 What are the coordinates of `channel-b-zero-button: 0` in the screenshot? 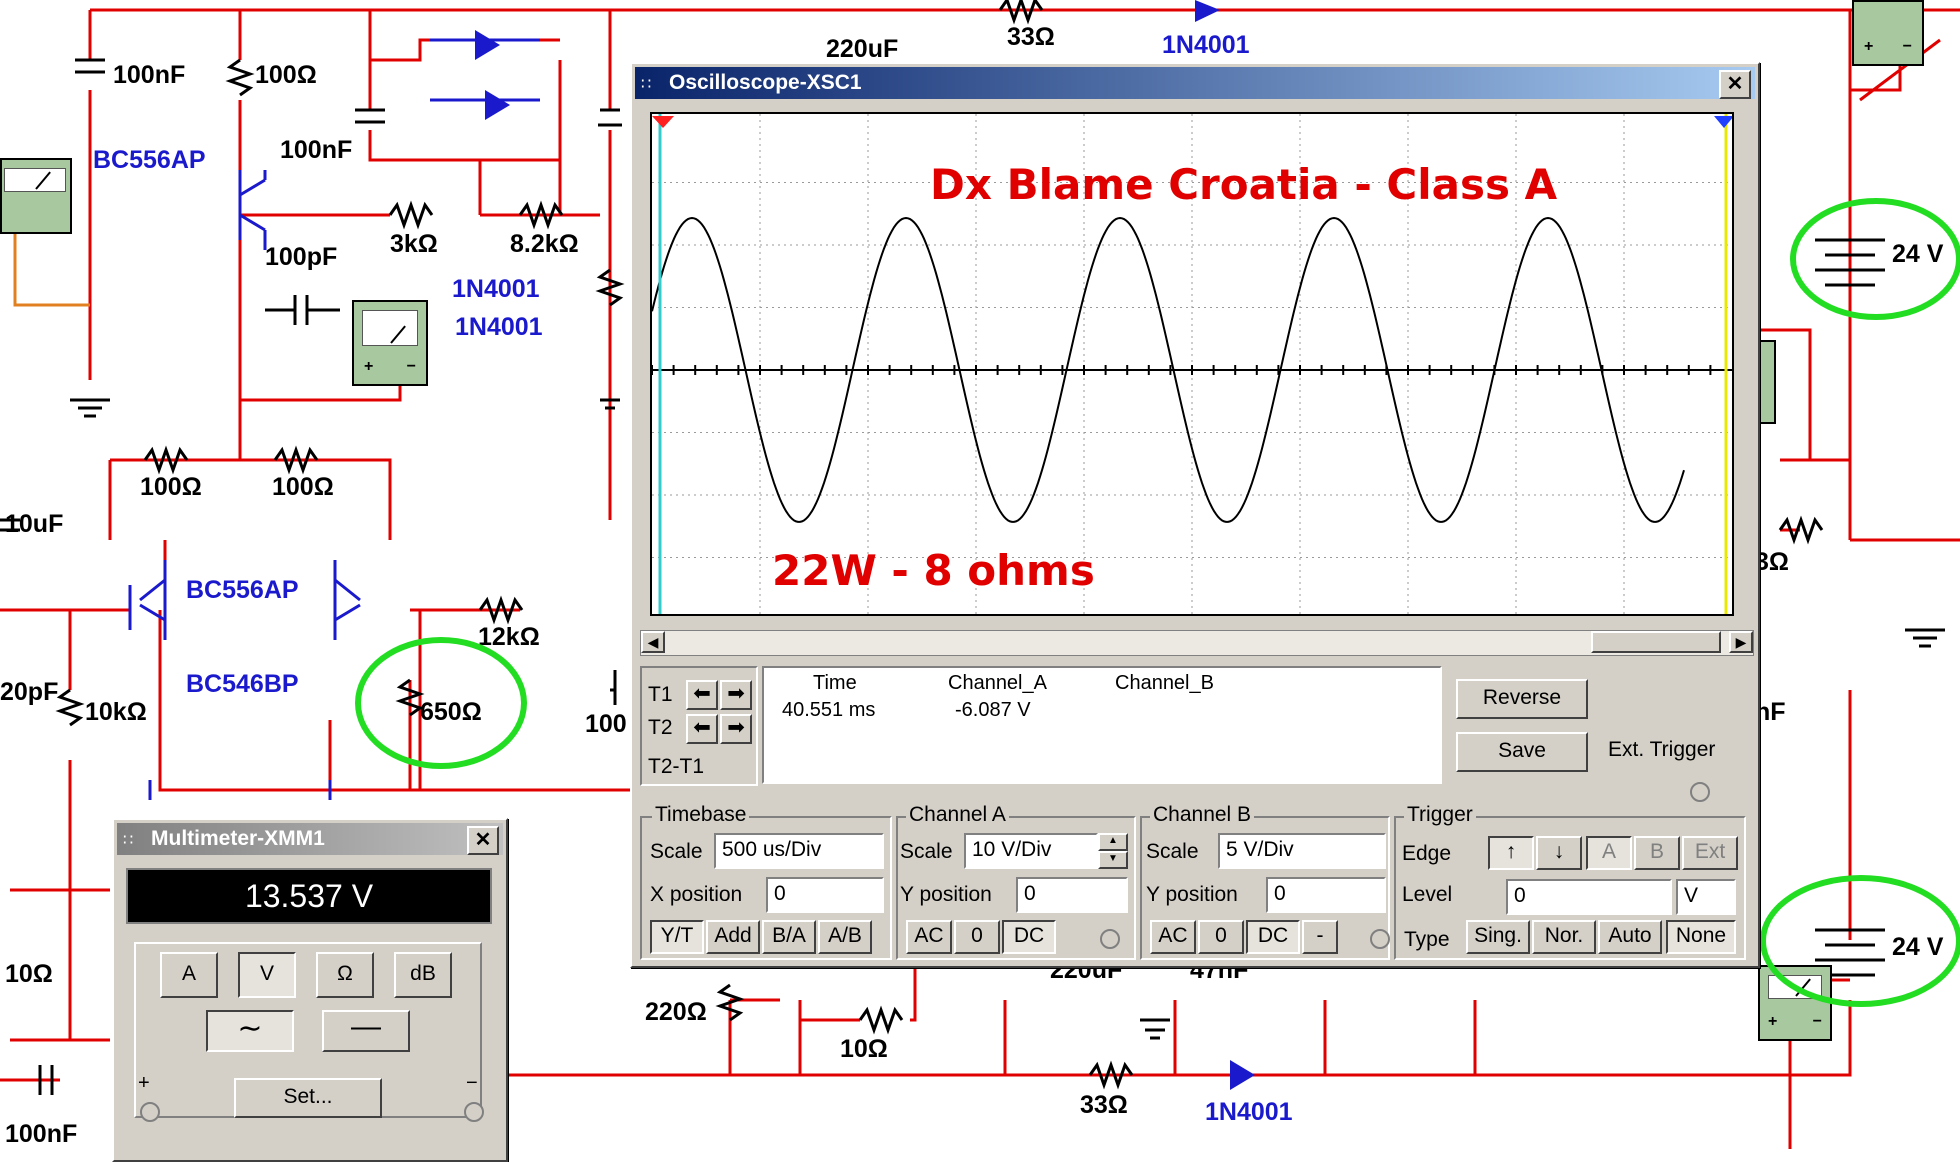 It's located at (1221, 937).